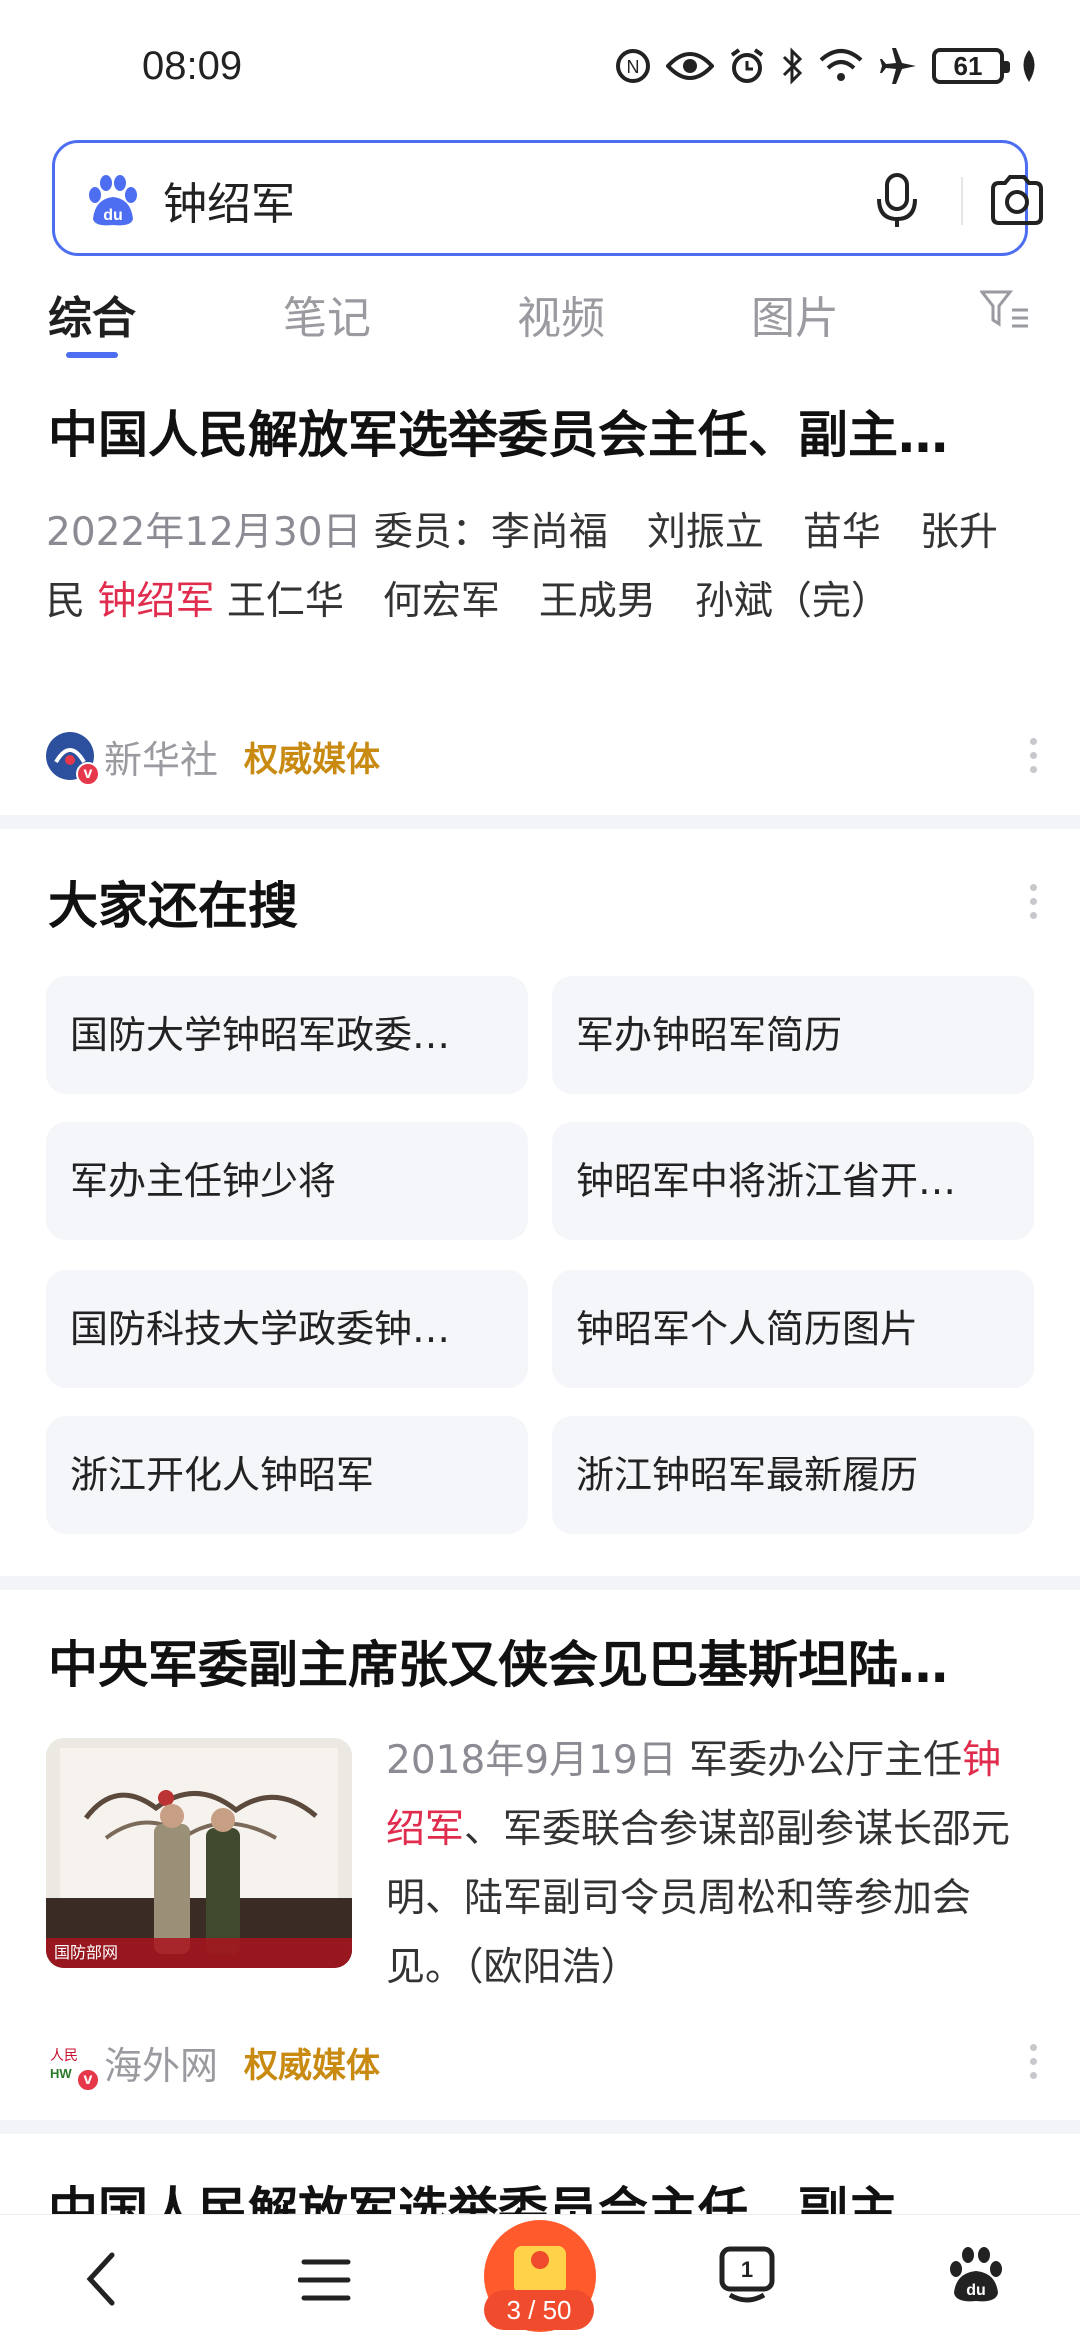 The image size is (1080, 2340). What do you see at coordinates (73, 2065) in the screenshot?
I see `haiwai-logo: 人民 HW v` at bounding box center [73, 2065].